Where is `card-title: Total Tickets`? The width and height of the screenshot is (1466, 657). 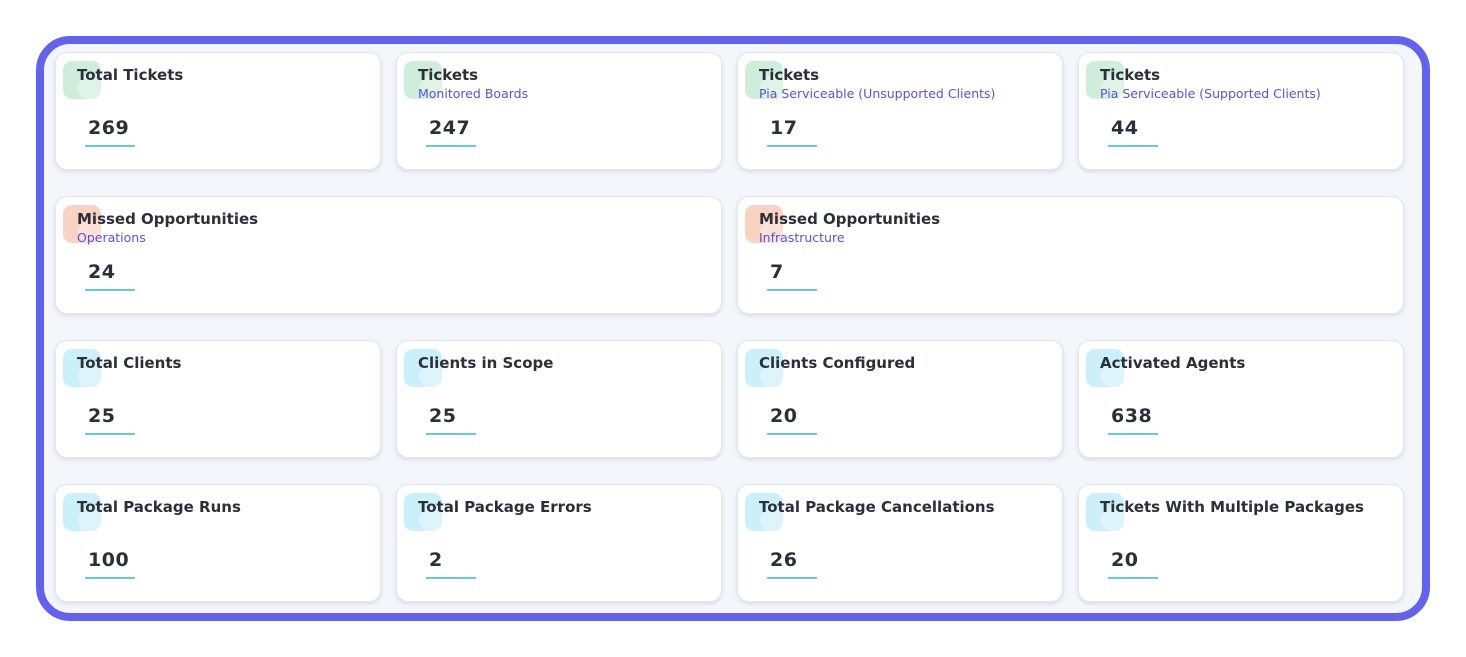 card-title: Total Tickets is located at coordinates (130, 75).